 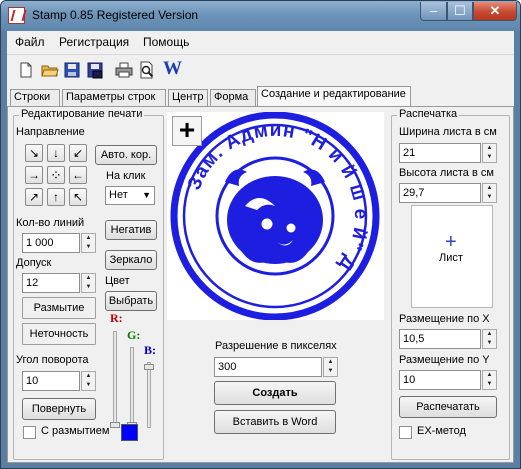 What do you see at coordinates (88, 243) in the screenshot?
I see `lines-count-spinner: ▲ ▼` at bounding box center [88, 243].